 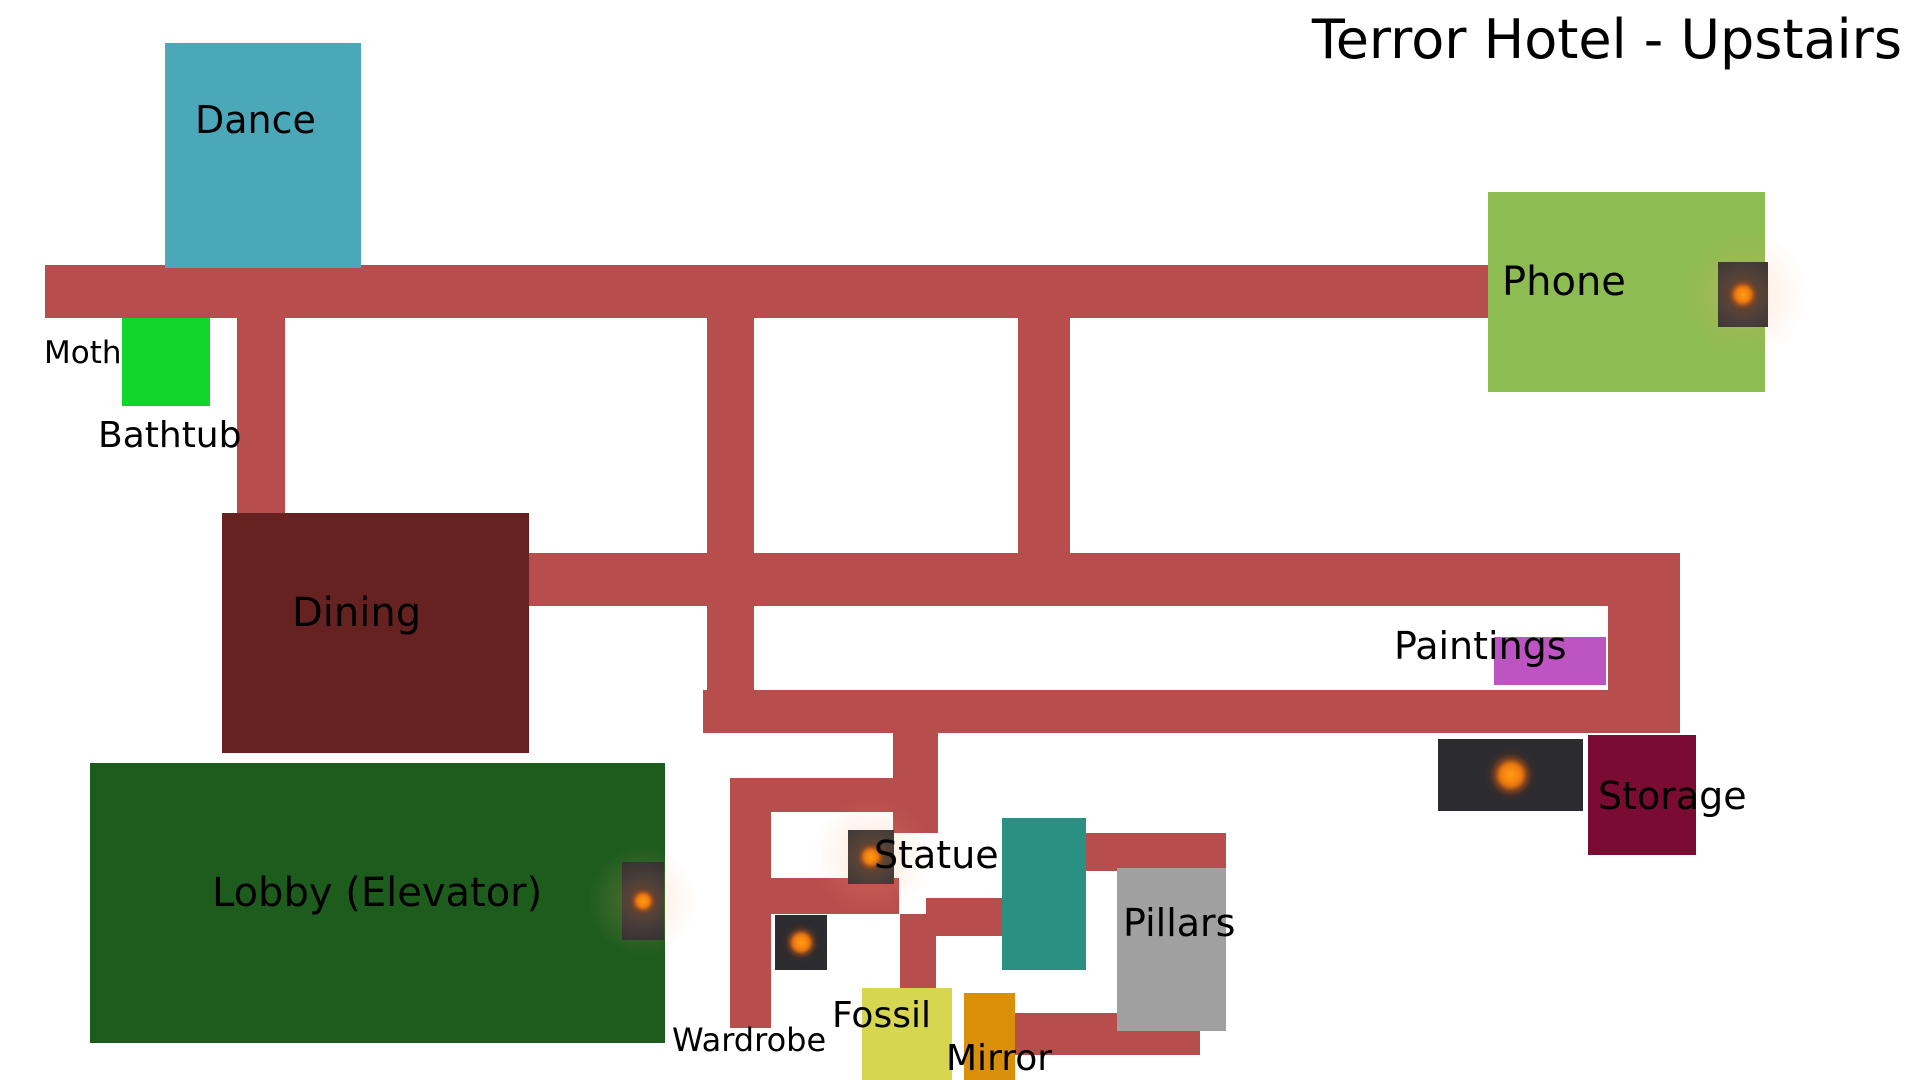 I want to click on light-lobby-icon, so click(x=643, y=901).